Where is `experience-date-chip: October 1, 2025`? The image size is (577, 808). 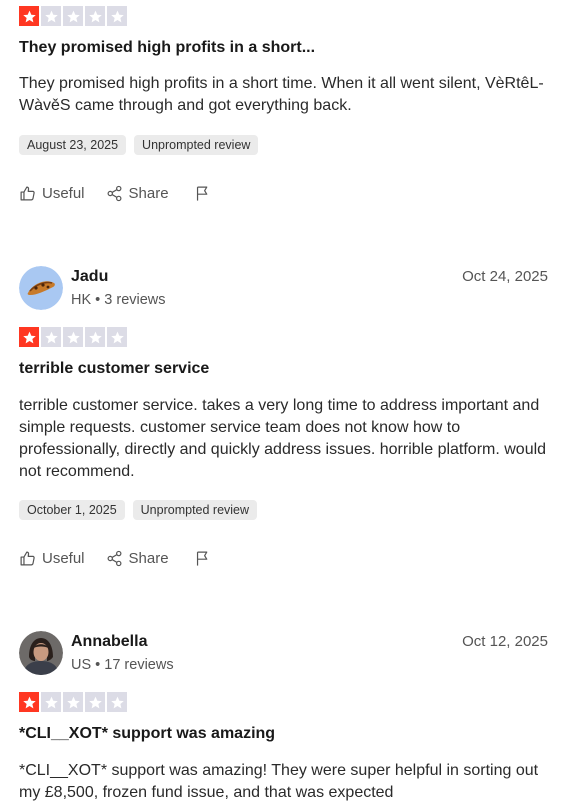 experience-date-chip: October 1, 2025 is located at coordinates (72, 510).